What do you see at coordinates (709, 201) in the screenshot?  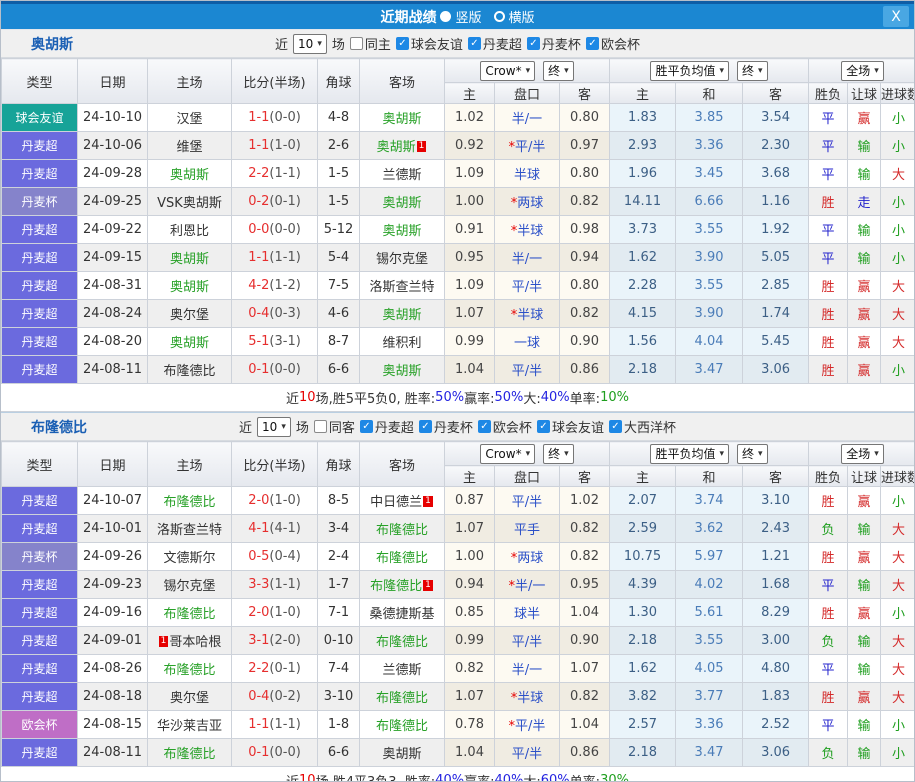 I see `avg-draw-cell: 6.66` at bounding box center [709, 201].